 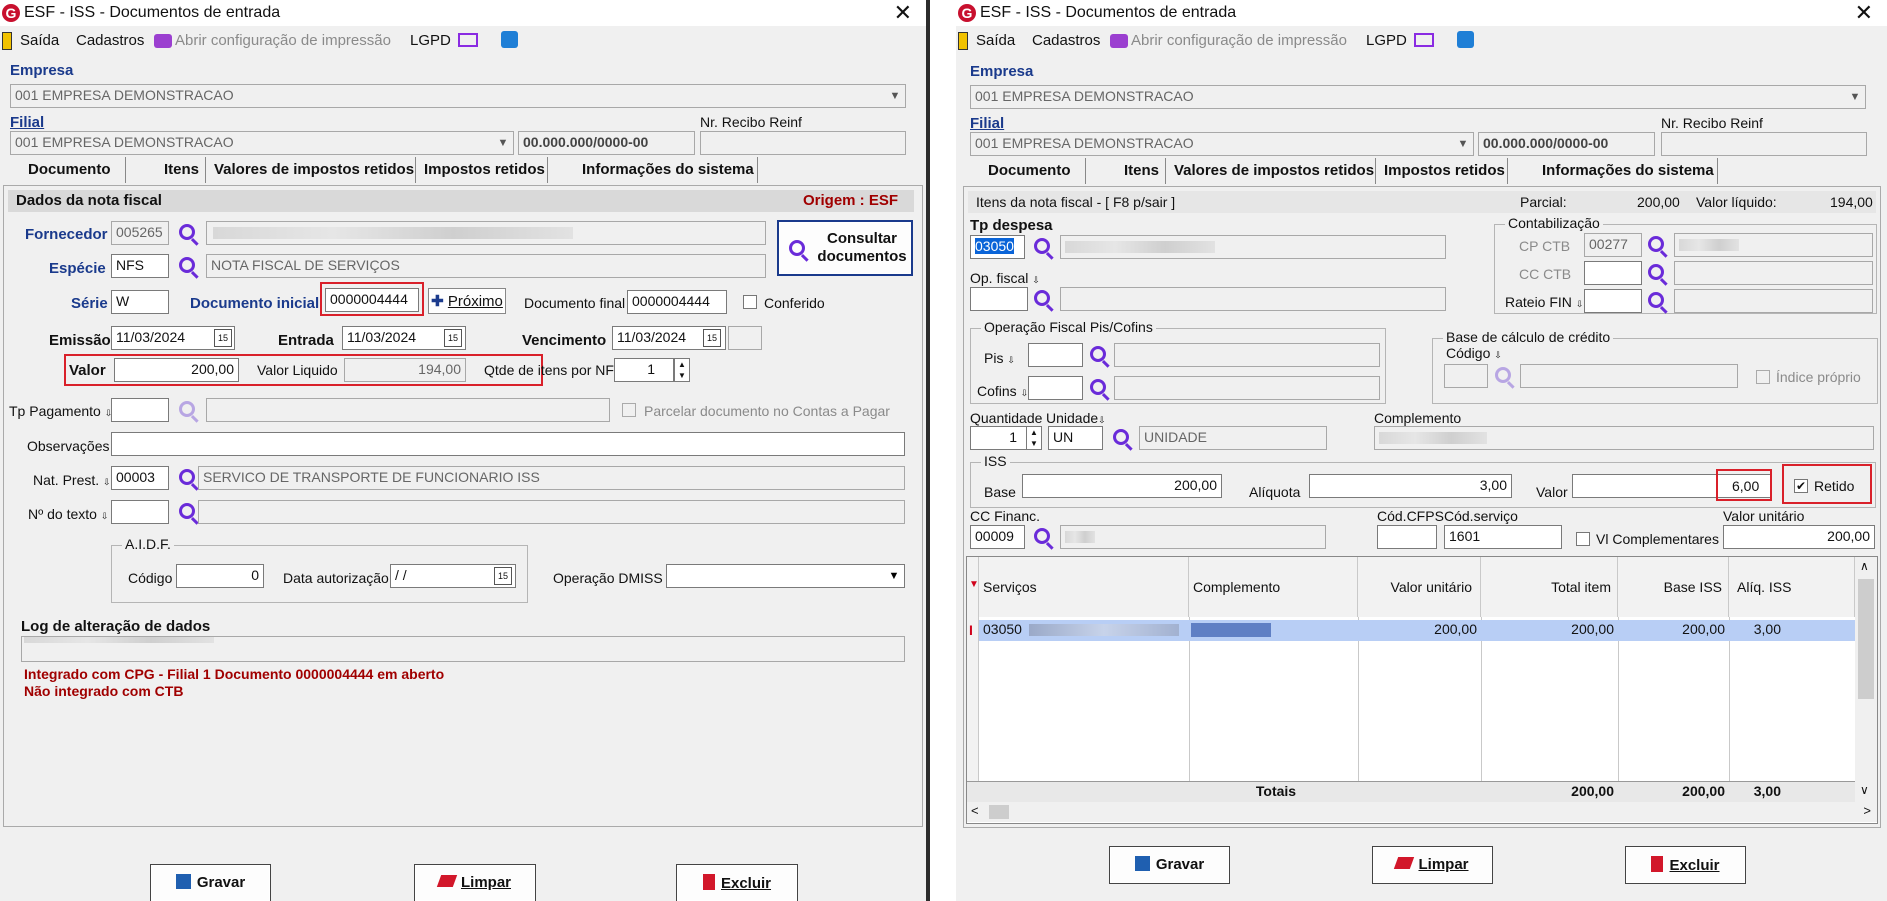 I want to click on cofins-field, so click(x=1055, y=388).